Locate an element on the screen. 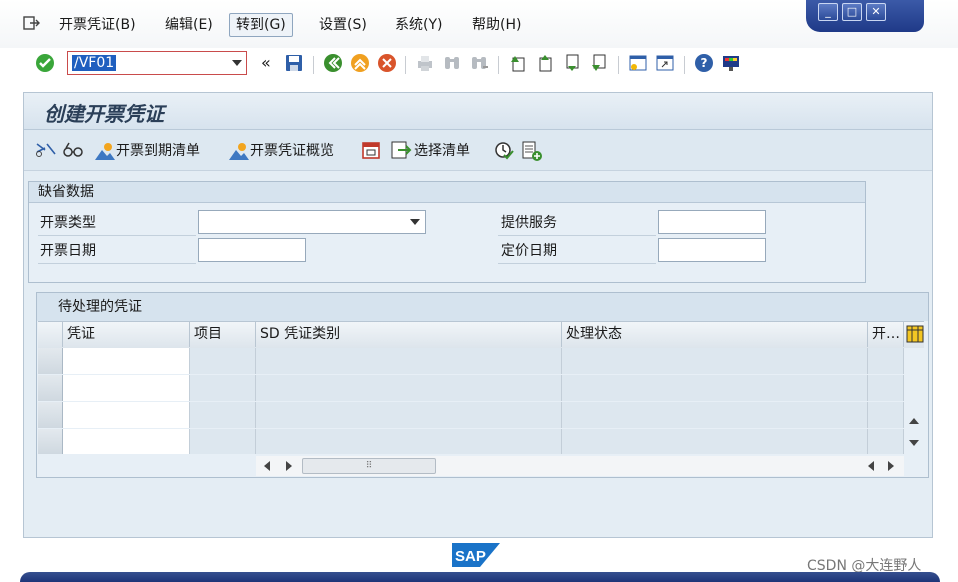 The height and width of the screenshot is (582, 958). column-settings-icon is located at coordinates (915, 334).